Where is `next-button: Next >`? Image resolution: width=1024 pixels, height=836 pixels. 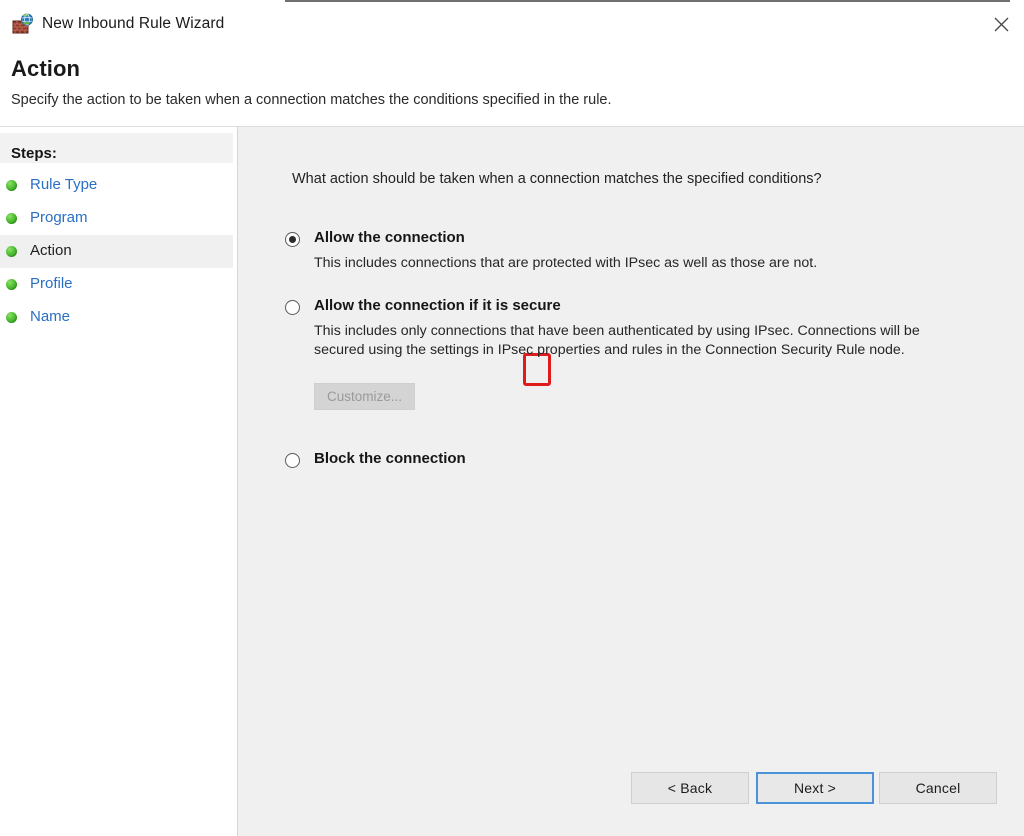
next-button: Next > is located at coordinates (815, 788).